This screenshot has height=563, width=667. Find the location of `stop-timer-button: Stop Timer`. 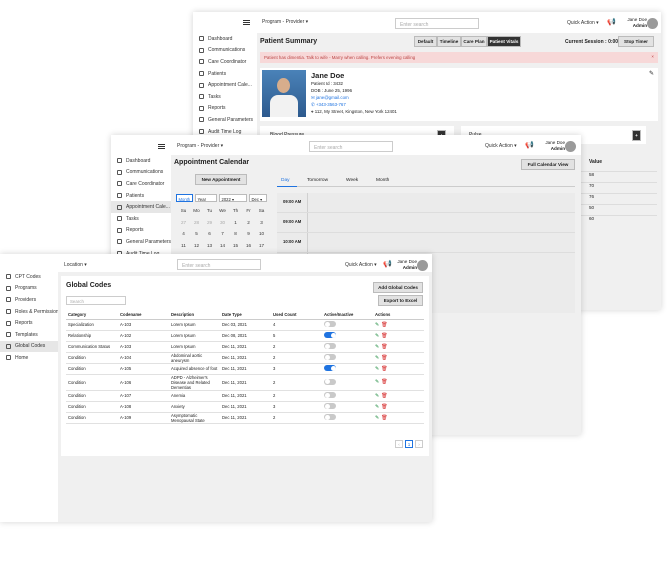

stop-timer-button: Stop Timer is located at coordinates (636, 41).